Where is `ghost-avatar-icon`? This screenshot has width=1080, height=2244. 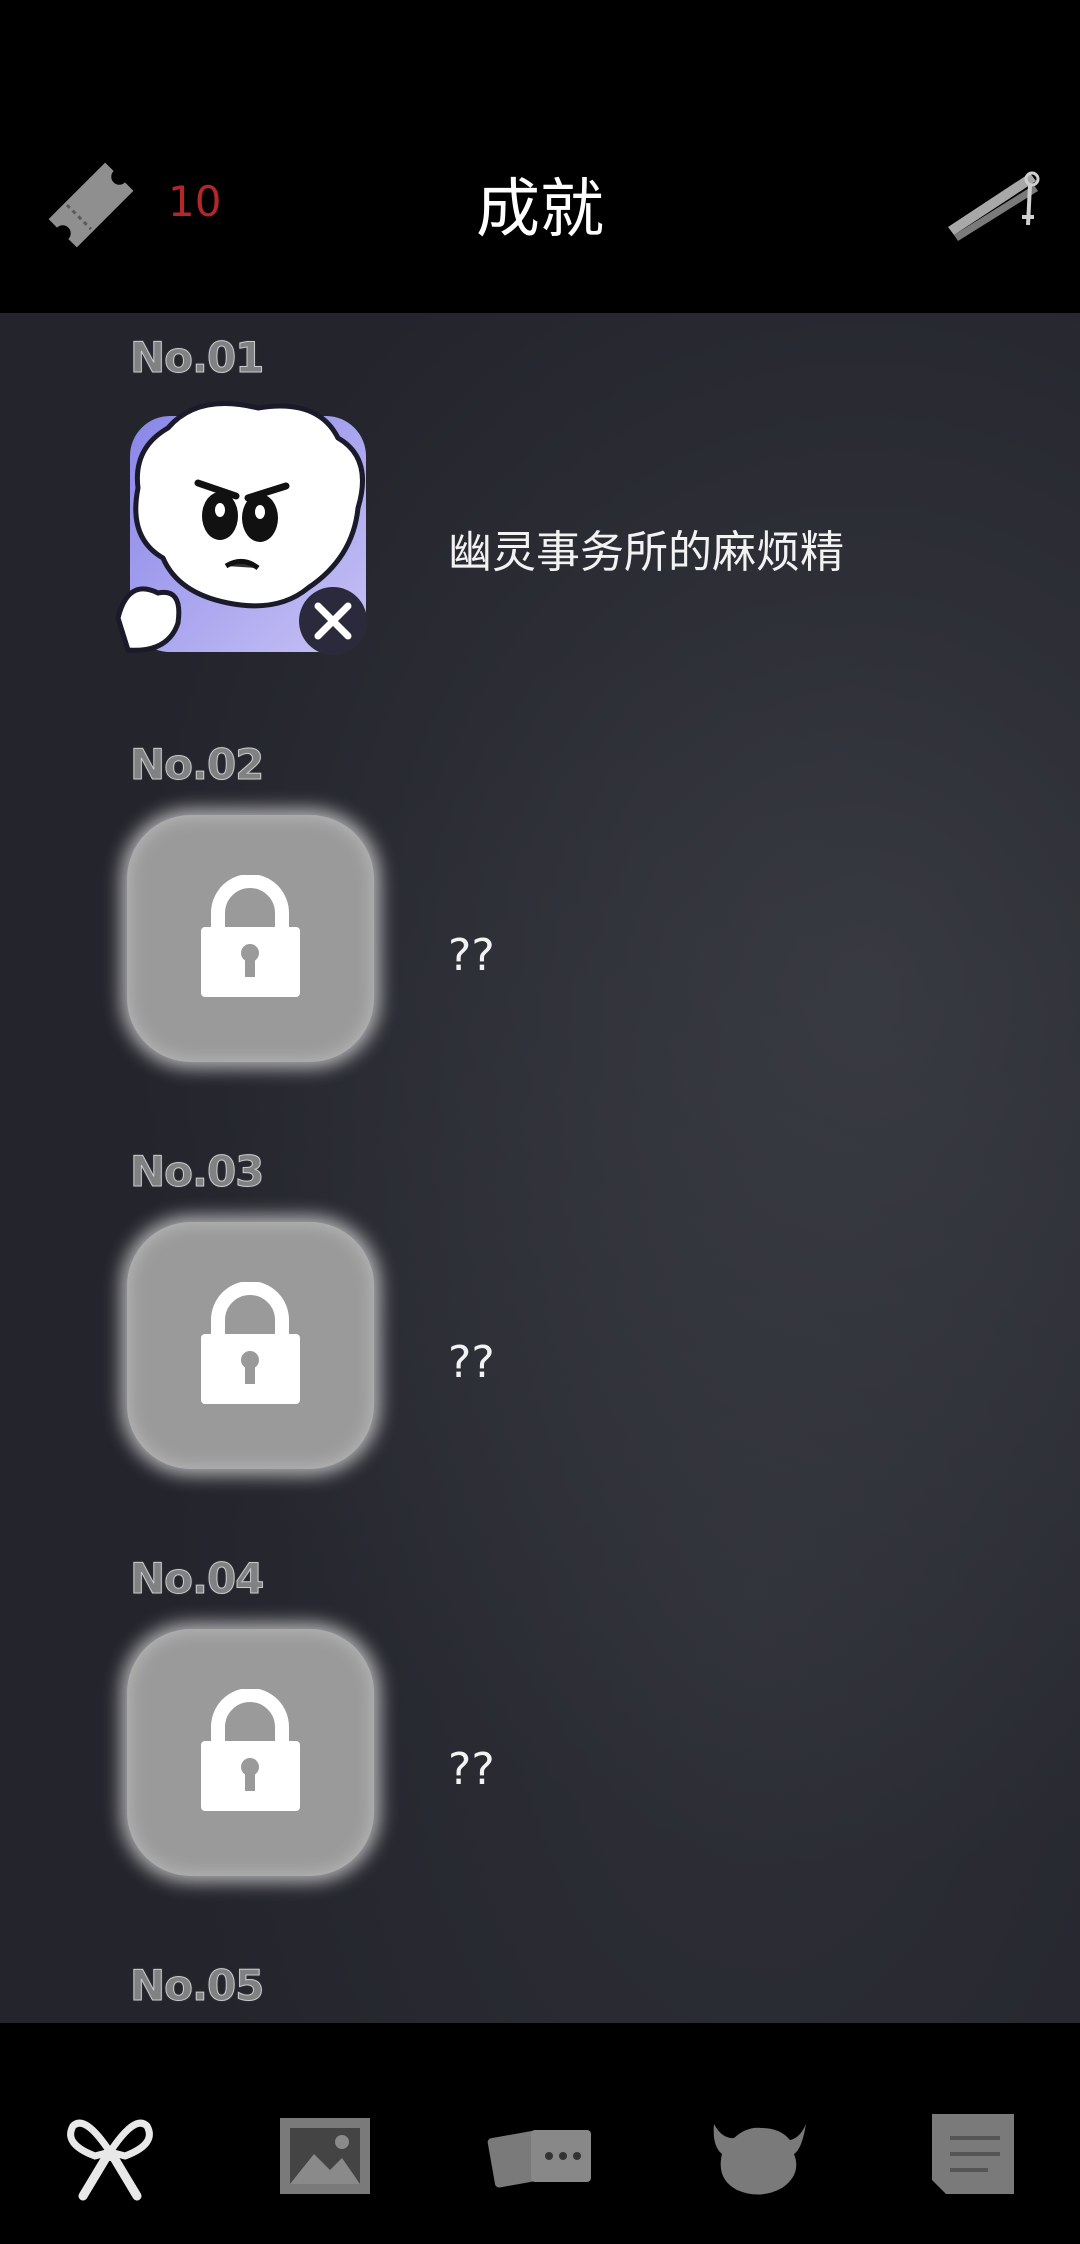
ghost-avatar-icon is located at coordinates (241, 528).